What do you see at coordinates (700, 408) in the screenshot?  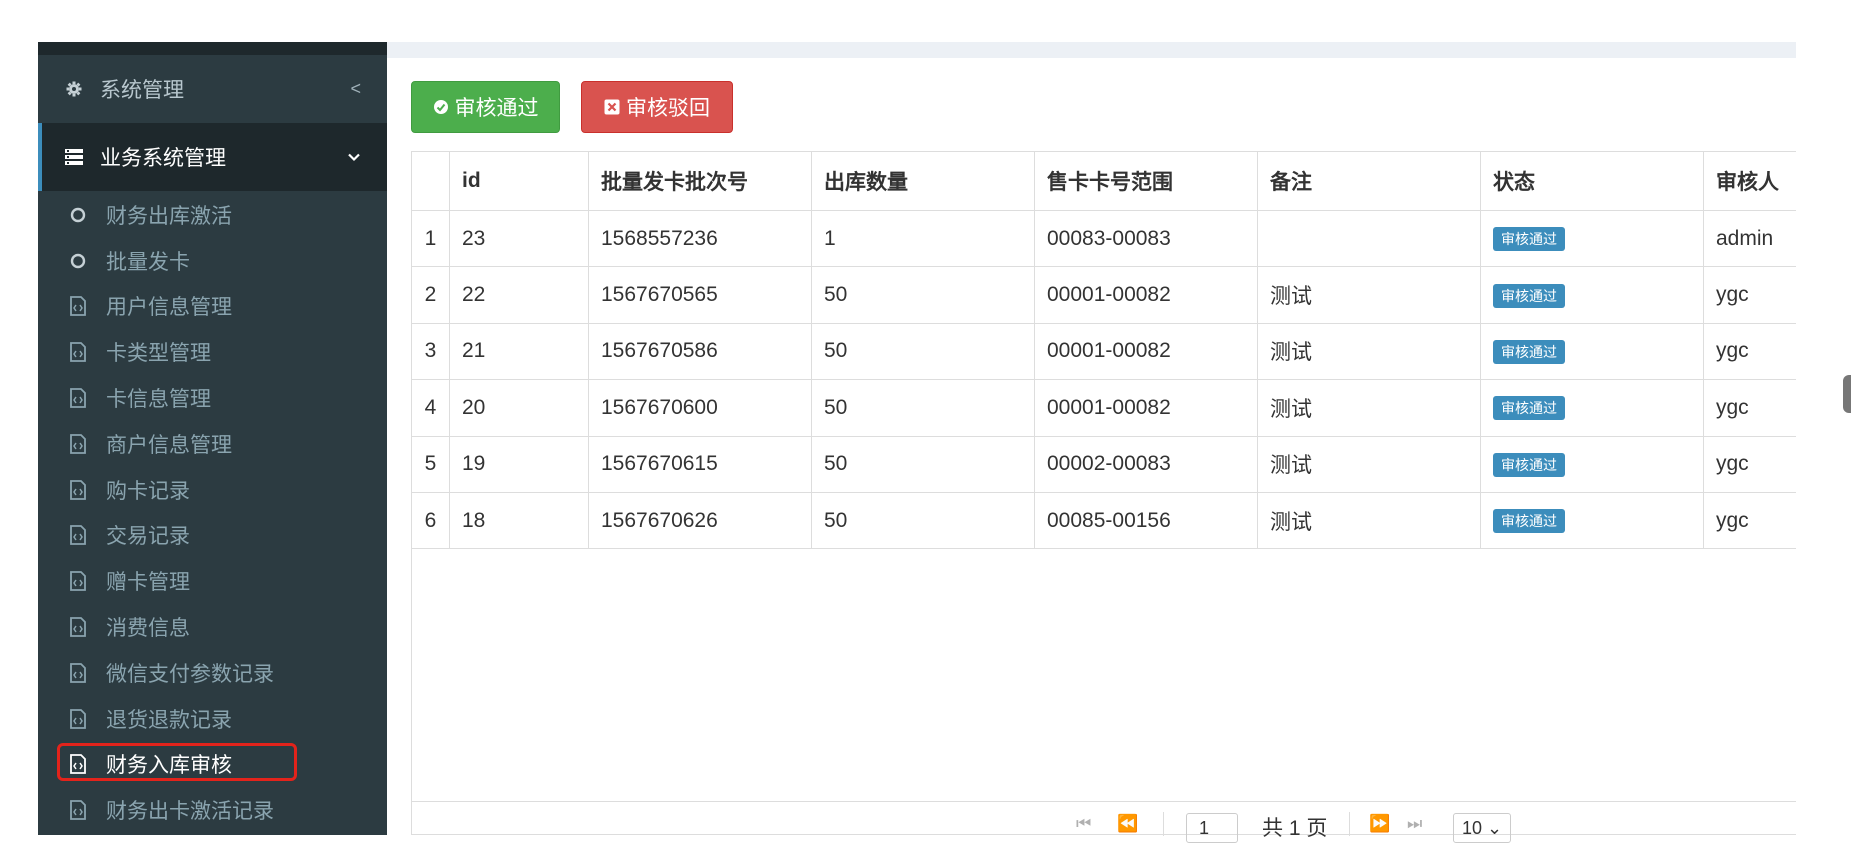 I see `cell-batch: 1567670600` at bounding box center [700, 408].